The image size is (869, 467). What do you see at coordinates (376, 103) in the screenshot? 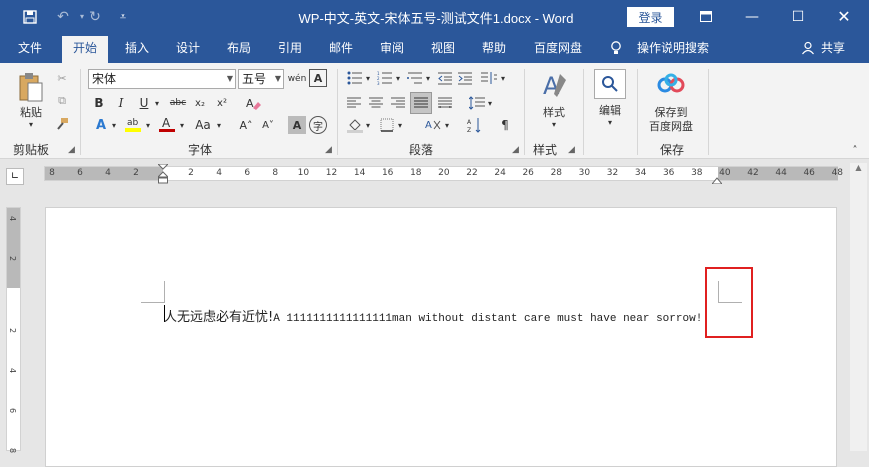
I see `align-center-icon` at bounding box center [376, 103].